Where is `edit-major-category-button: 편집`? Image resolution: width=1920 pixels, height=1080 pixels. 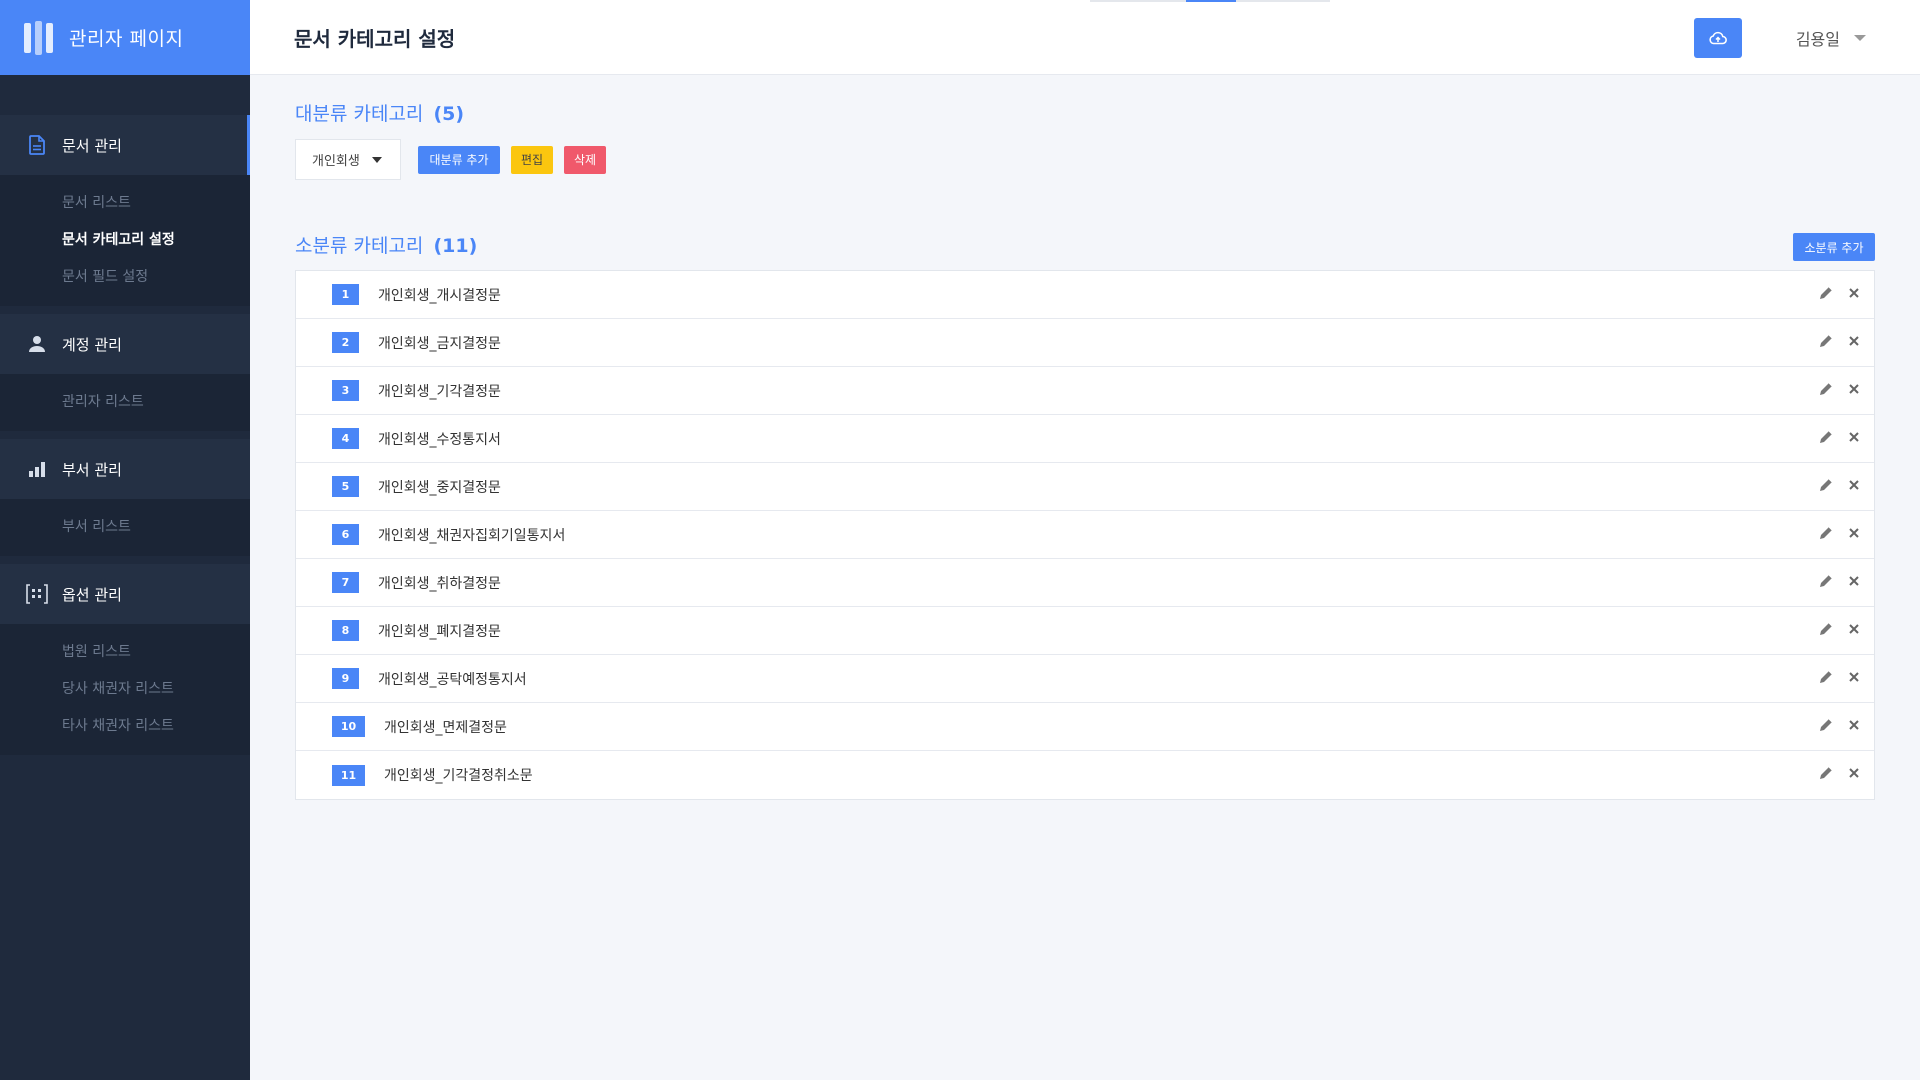
edit-major-category-button: 편집 is located at coordinates (532, 159).